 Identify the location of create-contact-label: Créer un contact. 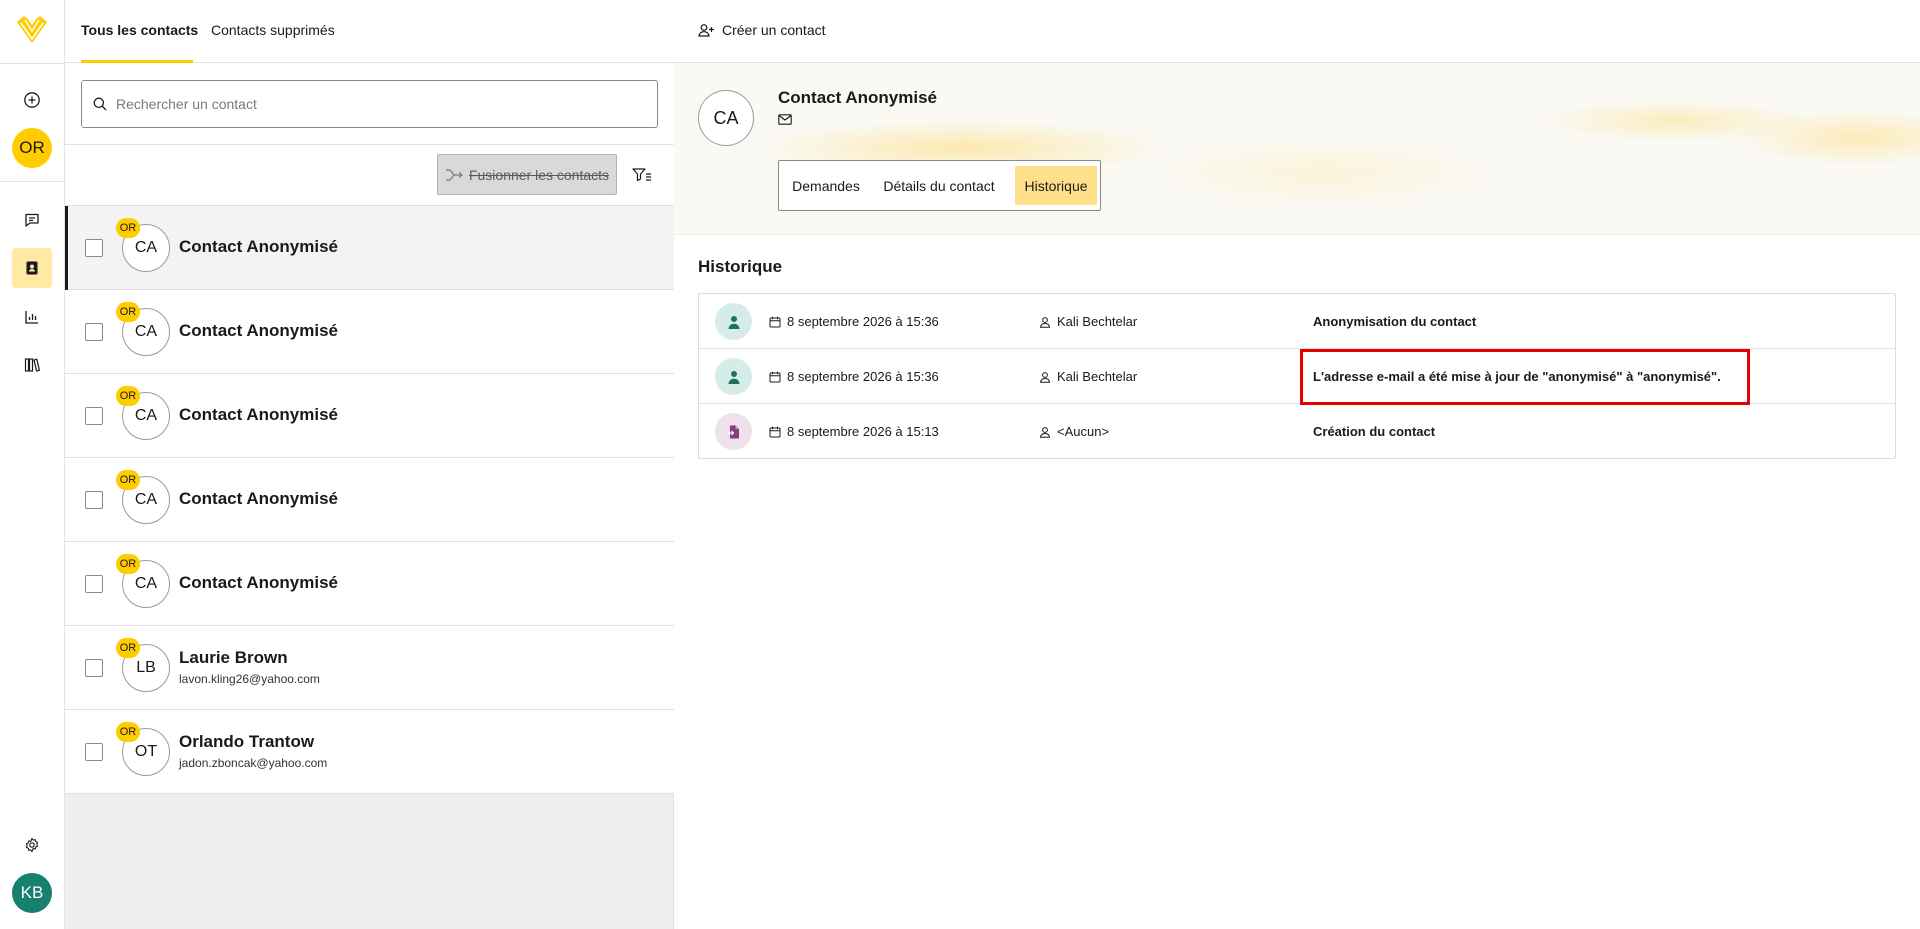
(774, 30).